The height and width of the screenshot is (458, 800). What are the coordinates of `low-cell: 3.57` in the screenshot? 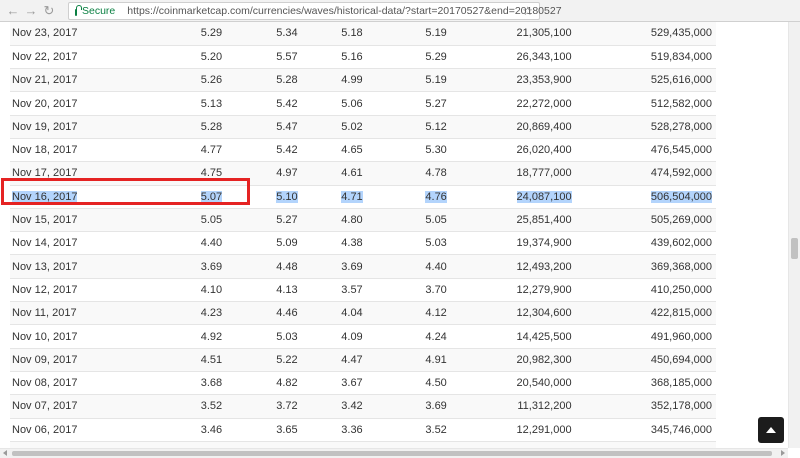 It's located at (332, 289).